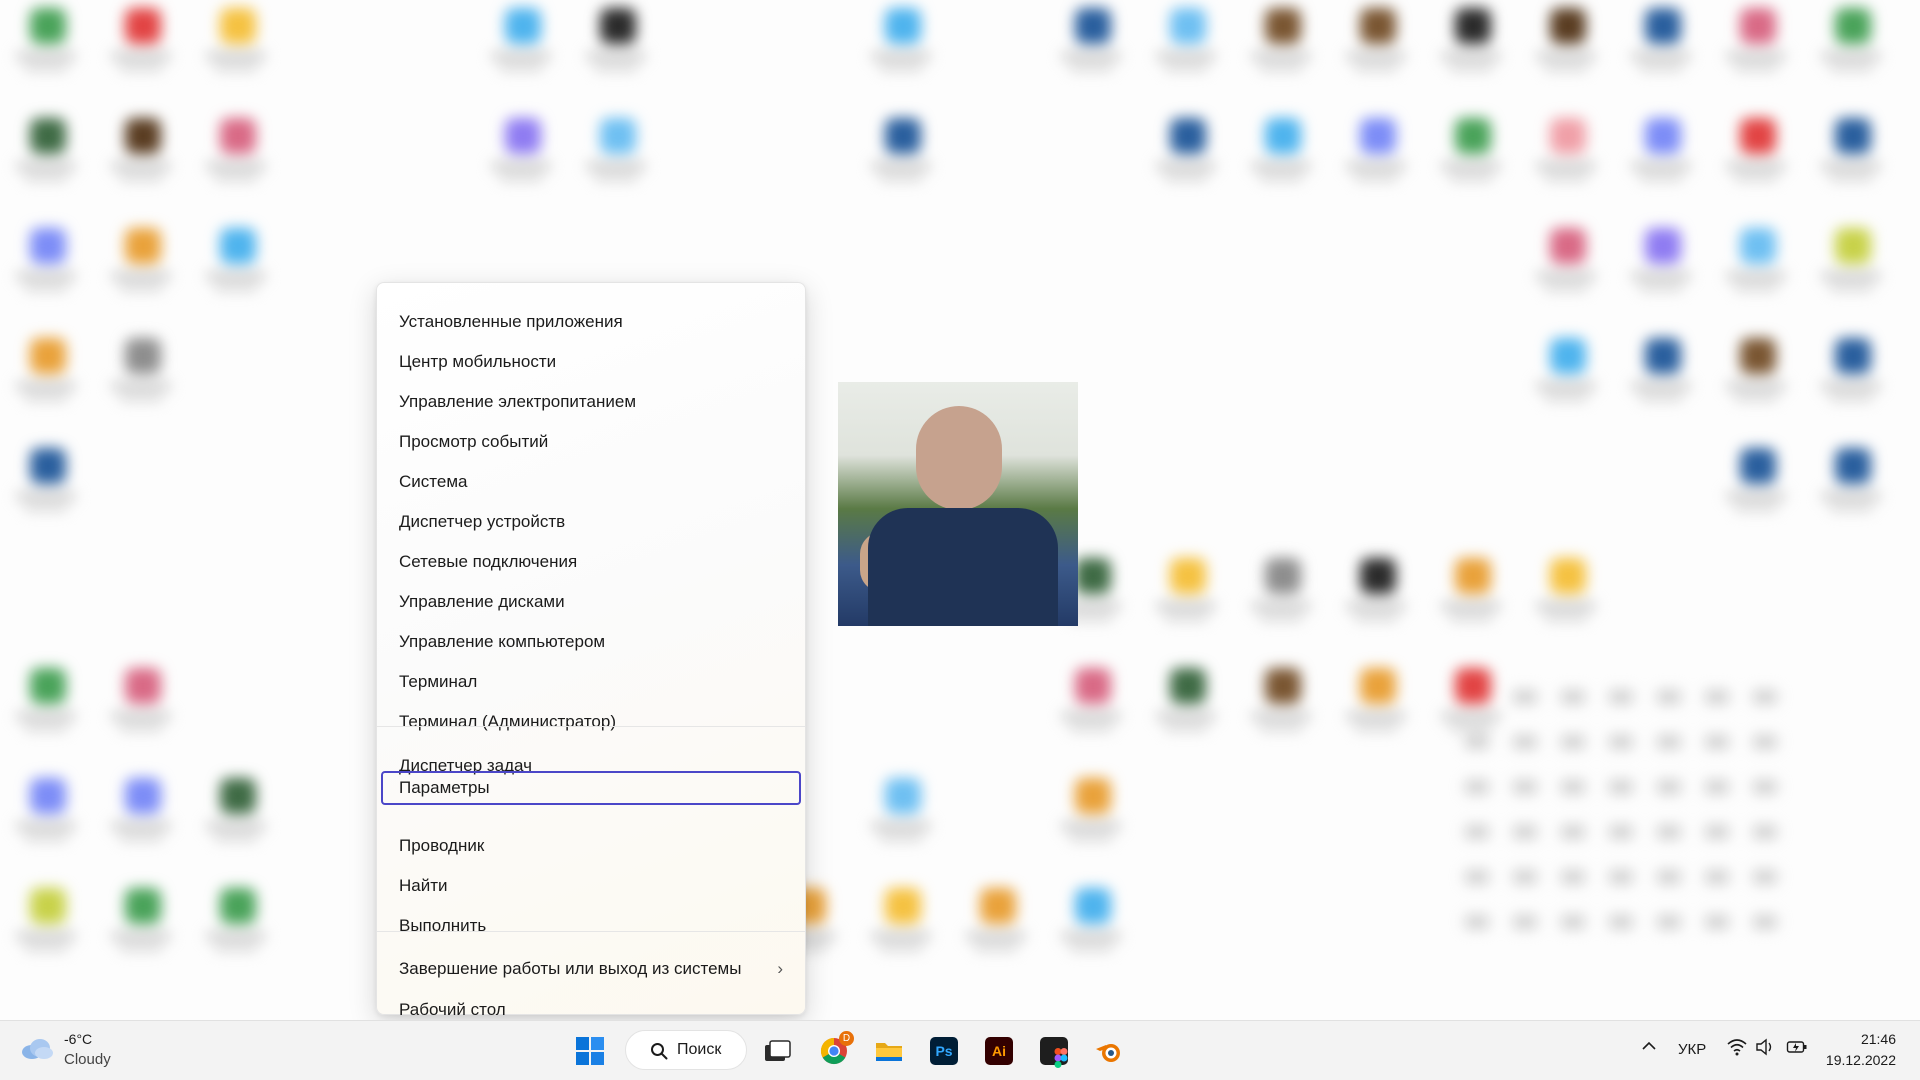 The height and width of the screenshot is (1080, 1920). I want to click on menu-item-system: Система, so click(591, 482).